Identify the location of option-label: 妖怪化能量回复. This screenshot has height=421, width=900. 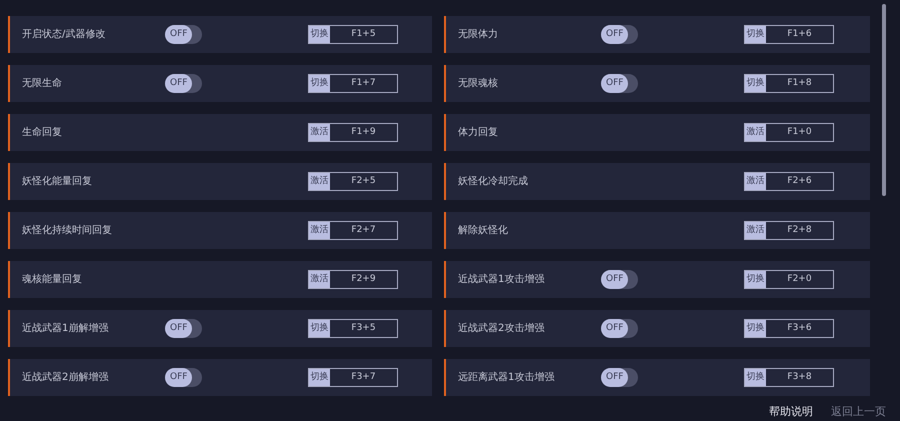
(57, 181).